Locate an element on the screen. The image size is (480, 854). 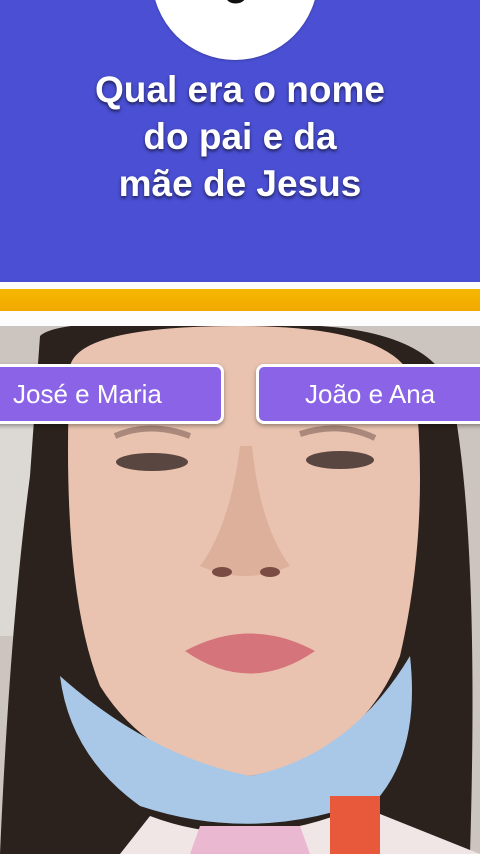
question-line: mãe de Jesus is located at coordinates (240, 183).